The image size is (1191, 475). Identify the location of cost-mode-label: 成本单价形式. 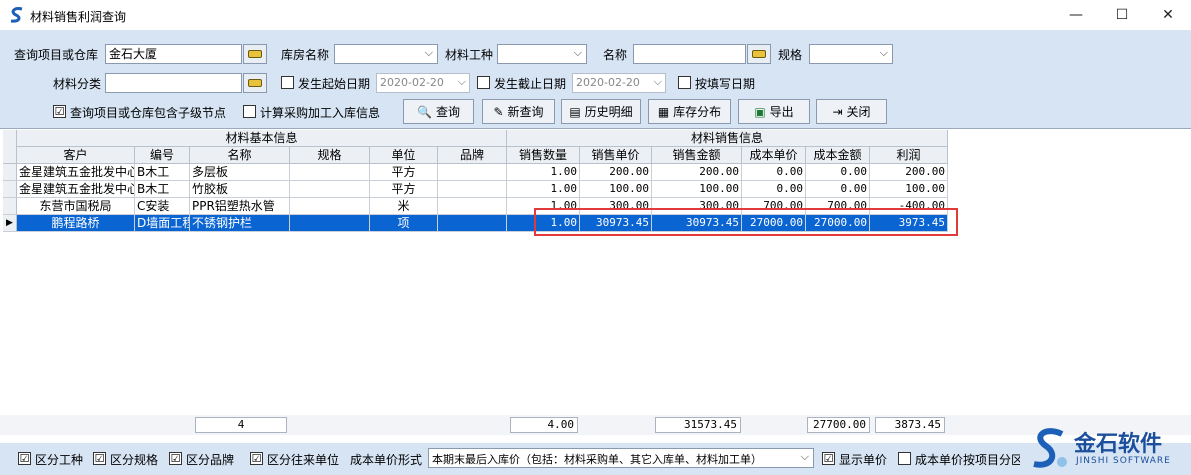
(386, 460).